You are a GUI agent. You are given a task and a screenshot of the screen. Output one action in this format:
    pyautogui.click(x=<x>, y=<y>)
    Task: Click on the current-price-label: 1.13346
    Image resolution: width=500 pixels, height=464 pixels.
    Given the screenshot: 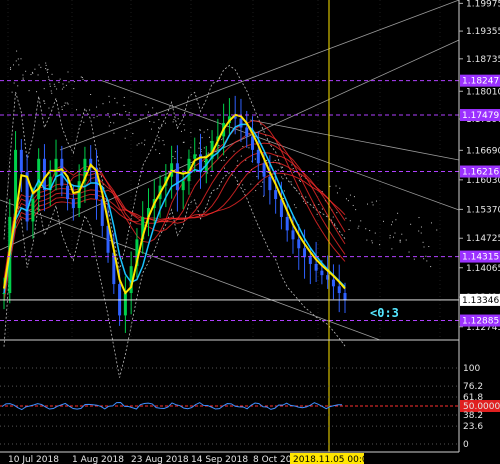 What is the action you would take?
    pyautogui.click(x=480, y=301)
    